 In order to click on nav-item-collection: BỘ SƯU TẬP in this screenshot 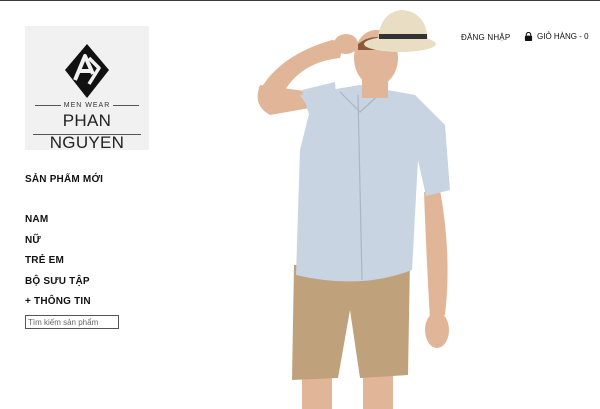, I will do `click(57, 281)`.